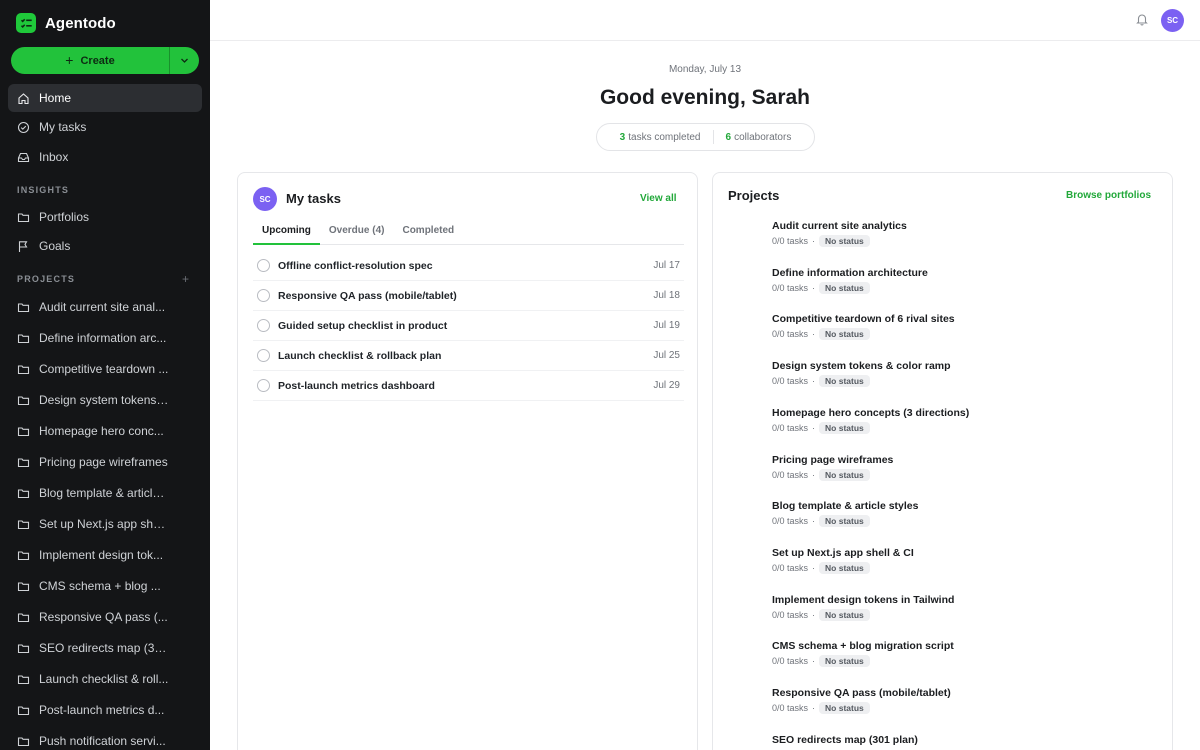 Image resolution: width=1200 pixels, height=750 pixels. What do you see at coordinates (105, 98) in the screenshot?
I see `nav-item-home: Home` at bounding box center [105, 98].